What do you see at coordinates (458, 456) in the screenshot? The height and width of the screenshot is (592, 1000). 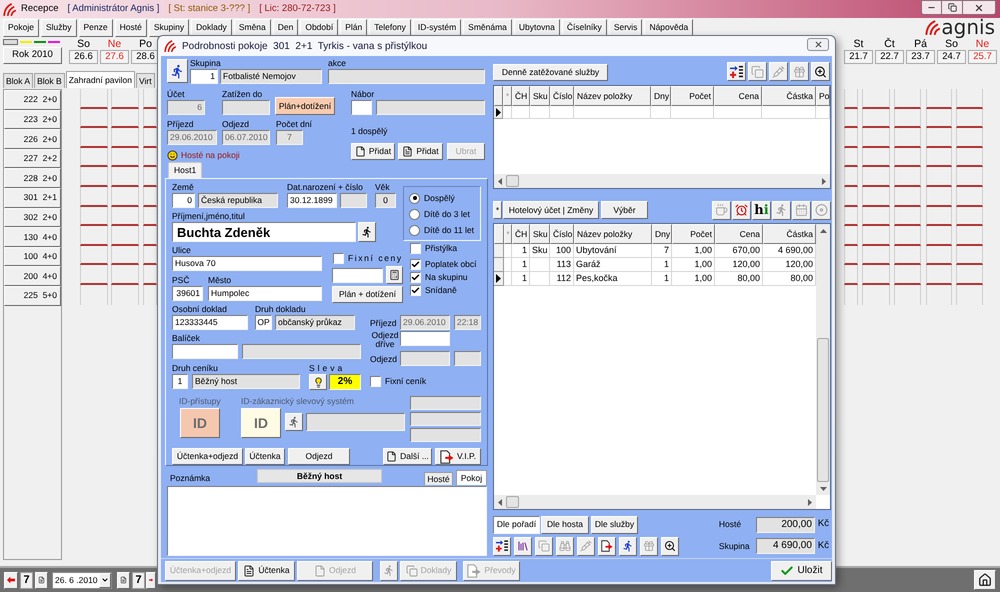 I see `vip-button: V.I.P.` at bounding box center [458, 456].